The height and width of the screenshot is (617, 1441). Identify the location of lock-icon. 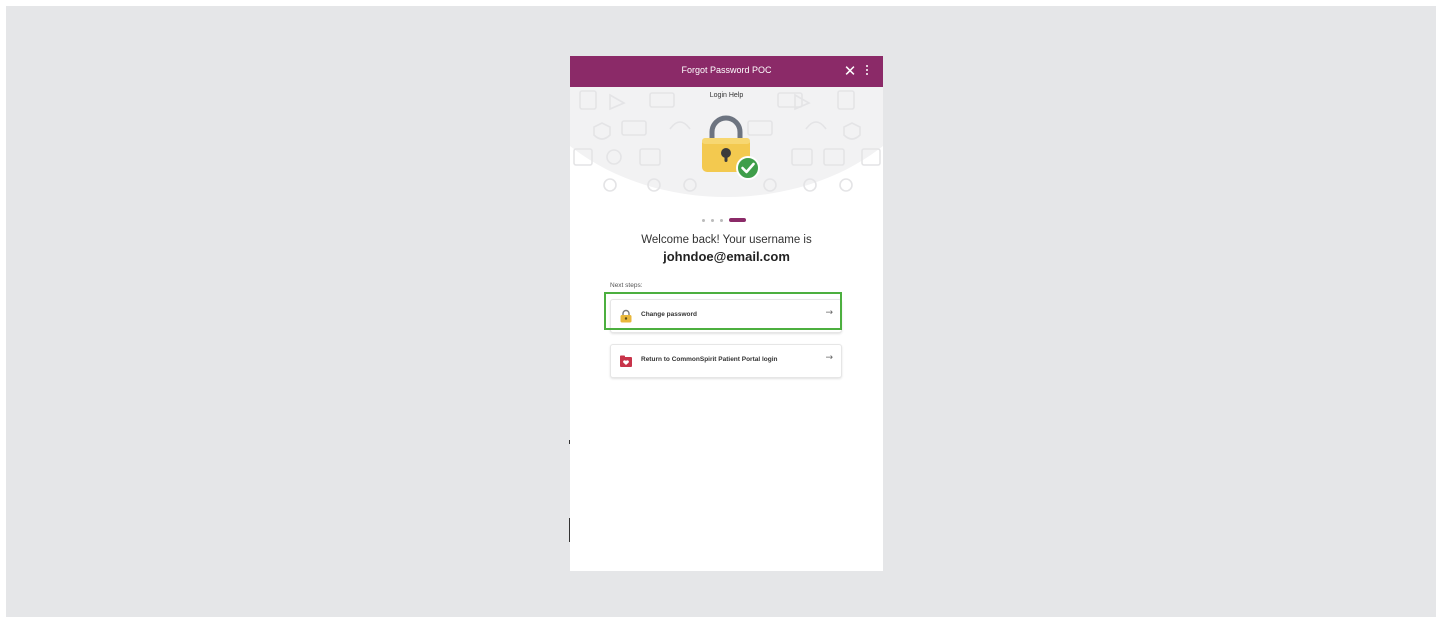
(626, 316).